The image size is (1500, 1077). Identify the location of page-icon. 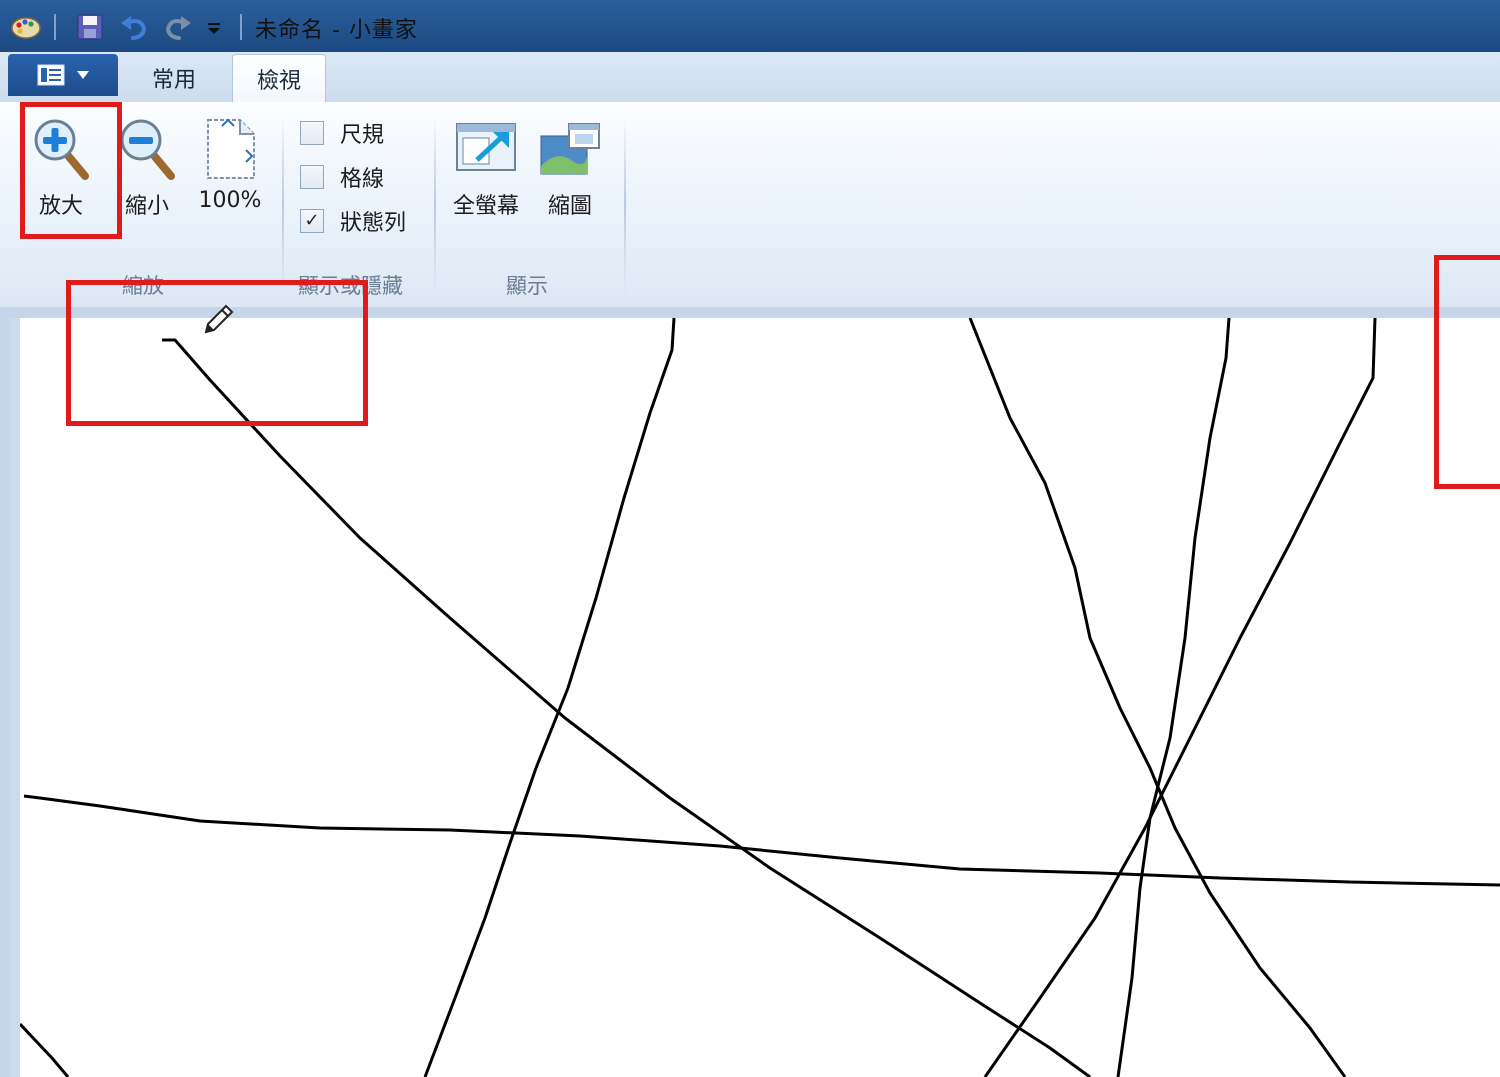
(231, 148).